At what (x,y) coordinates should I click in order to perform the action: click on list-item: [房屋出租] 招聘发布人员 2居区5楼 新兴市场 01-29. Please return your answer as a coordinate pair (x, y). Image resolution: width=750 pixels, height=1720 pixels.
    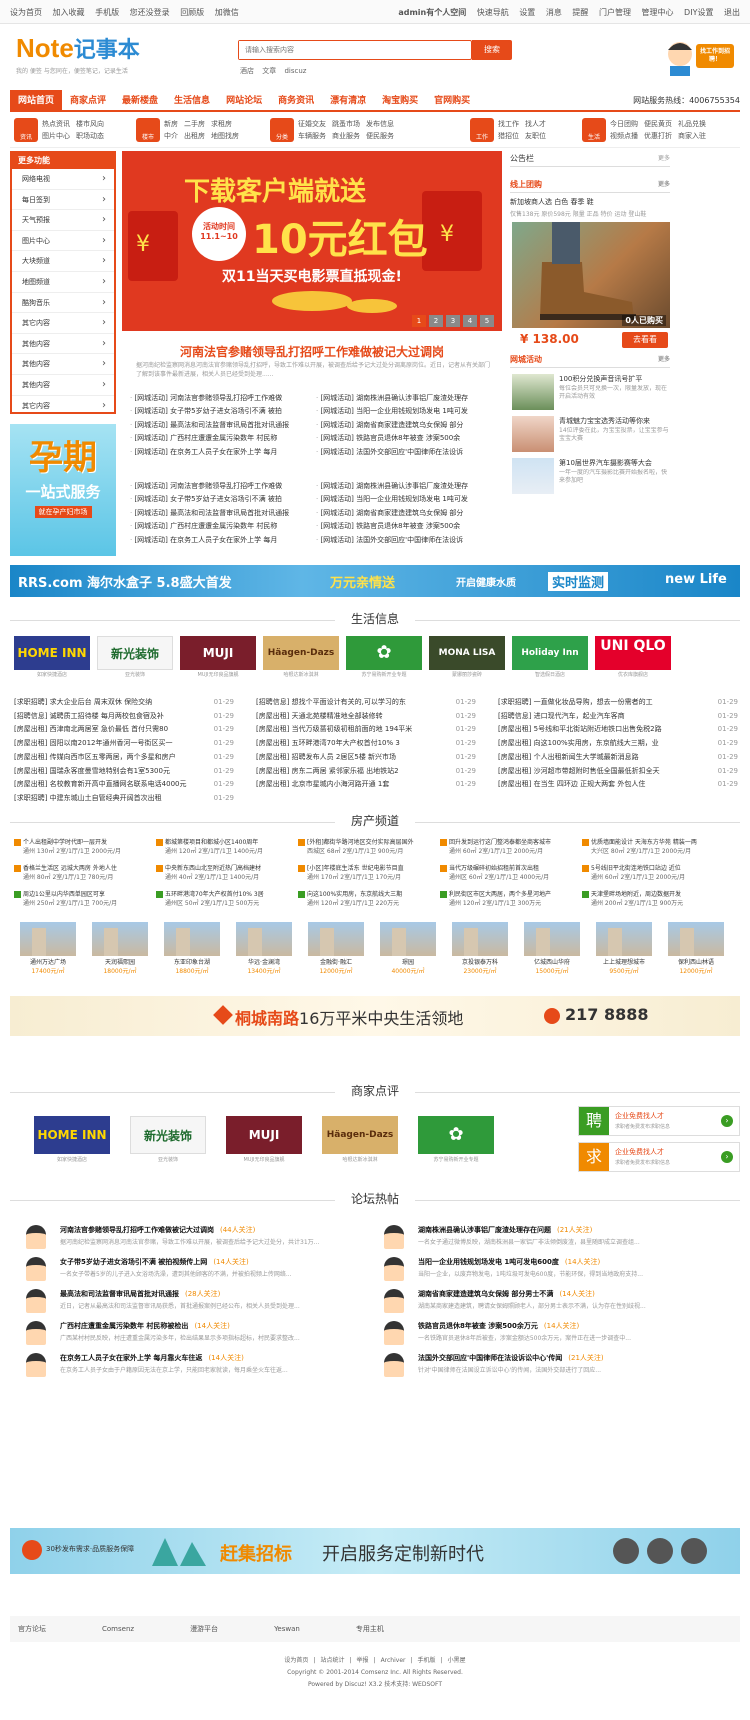
    Looking at the image, I should click on (366, 757).